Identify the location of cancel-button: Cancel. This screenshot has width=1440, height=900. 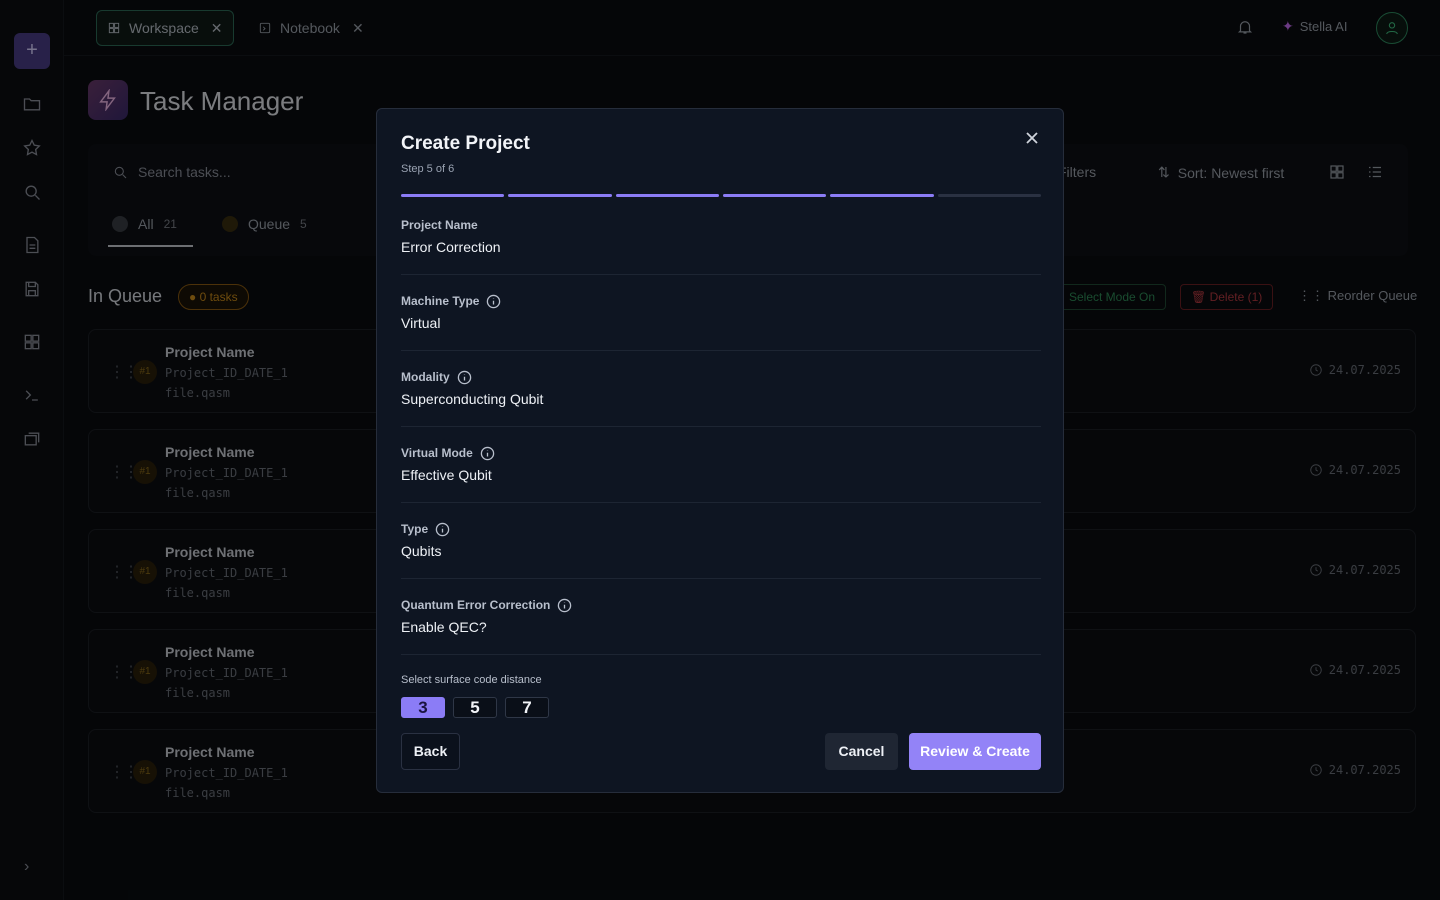
(861, 751).